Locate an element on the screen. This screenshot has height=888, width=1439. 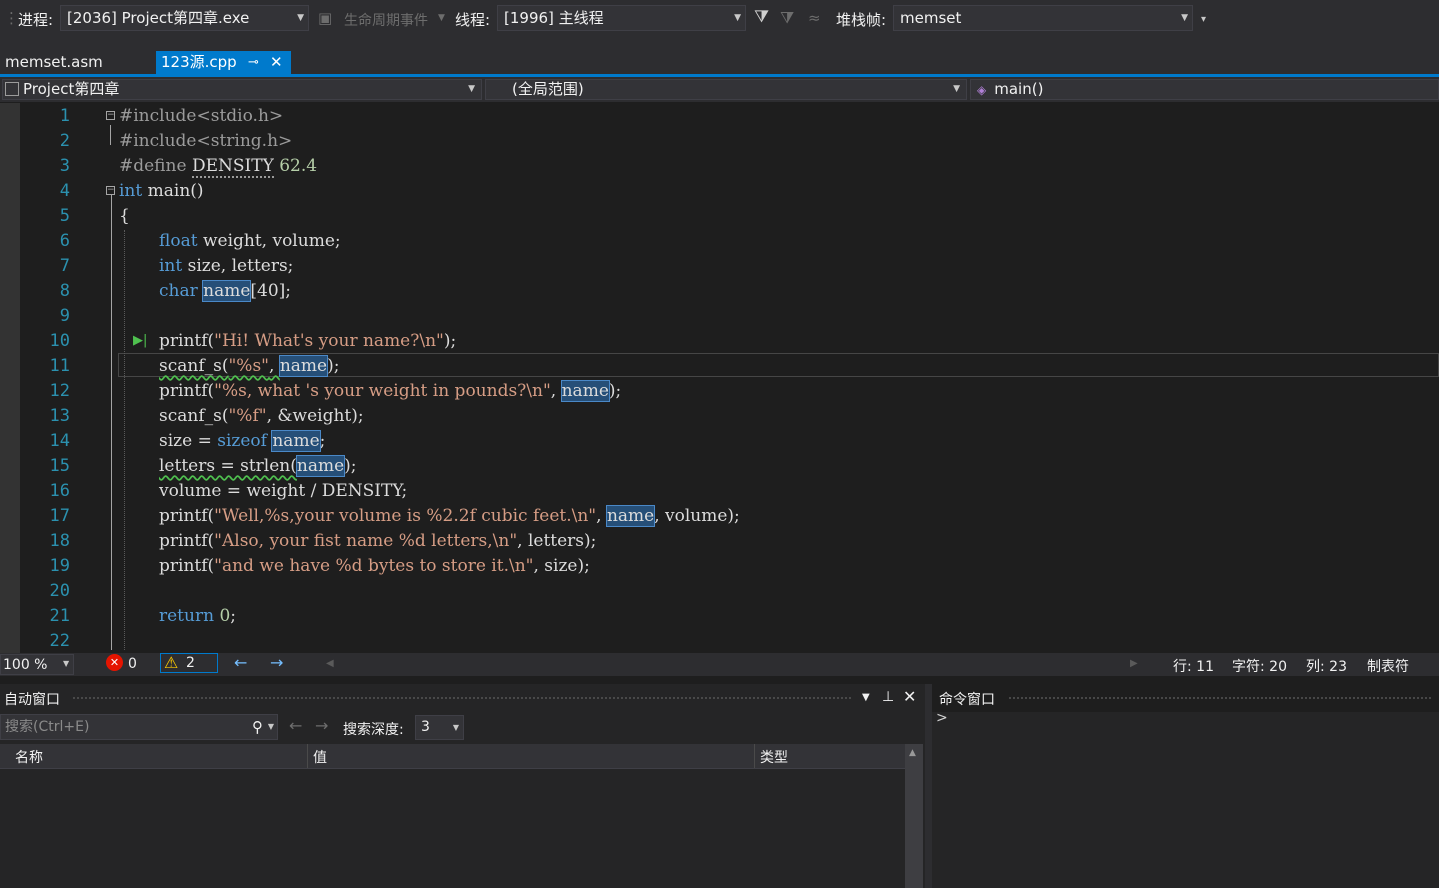
scroll-up-icon: ▲ is located at coordinates (912, 753).